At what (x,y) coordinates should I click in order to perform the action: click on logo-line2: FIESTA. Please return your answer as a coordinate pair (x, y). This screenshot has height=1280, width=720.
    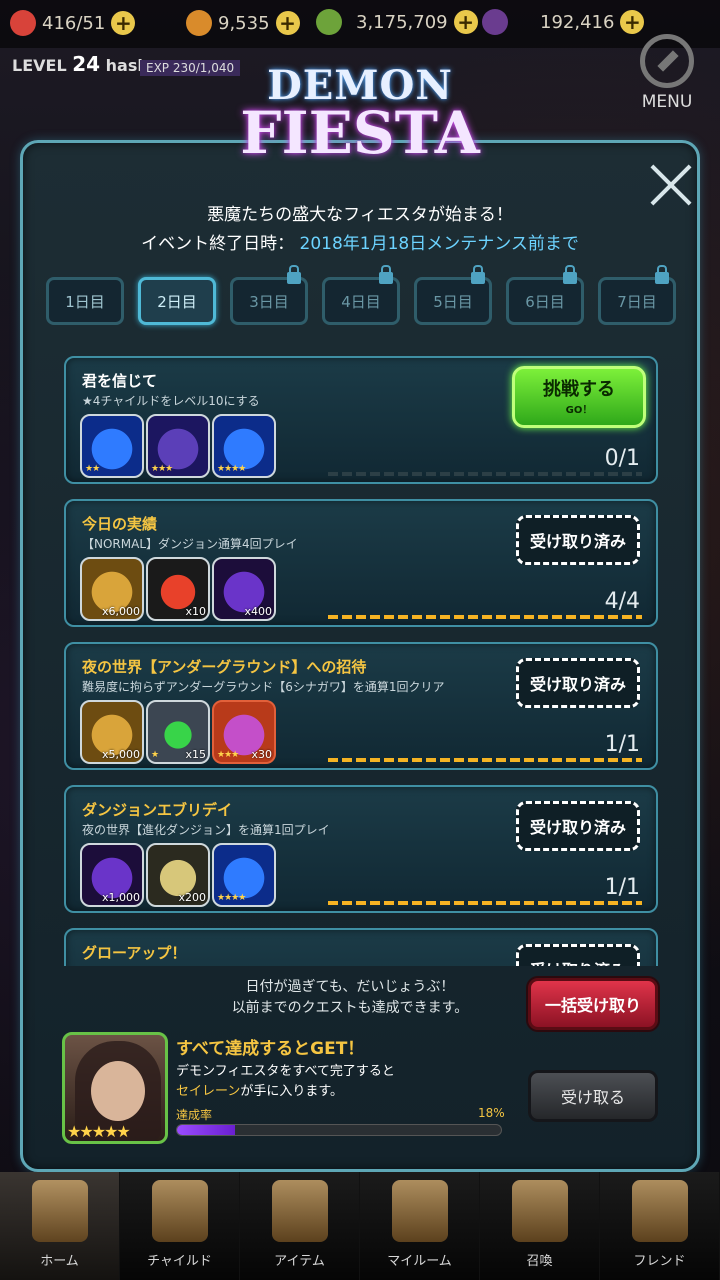
    Looking at the image, I should click on (360, 133).